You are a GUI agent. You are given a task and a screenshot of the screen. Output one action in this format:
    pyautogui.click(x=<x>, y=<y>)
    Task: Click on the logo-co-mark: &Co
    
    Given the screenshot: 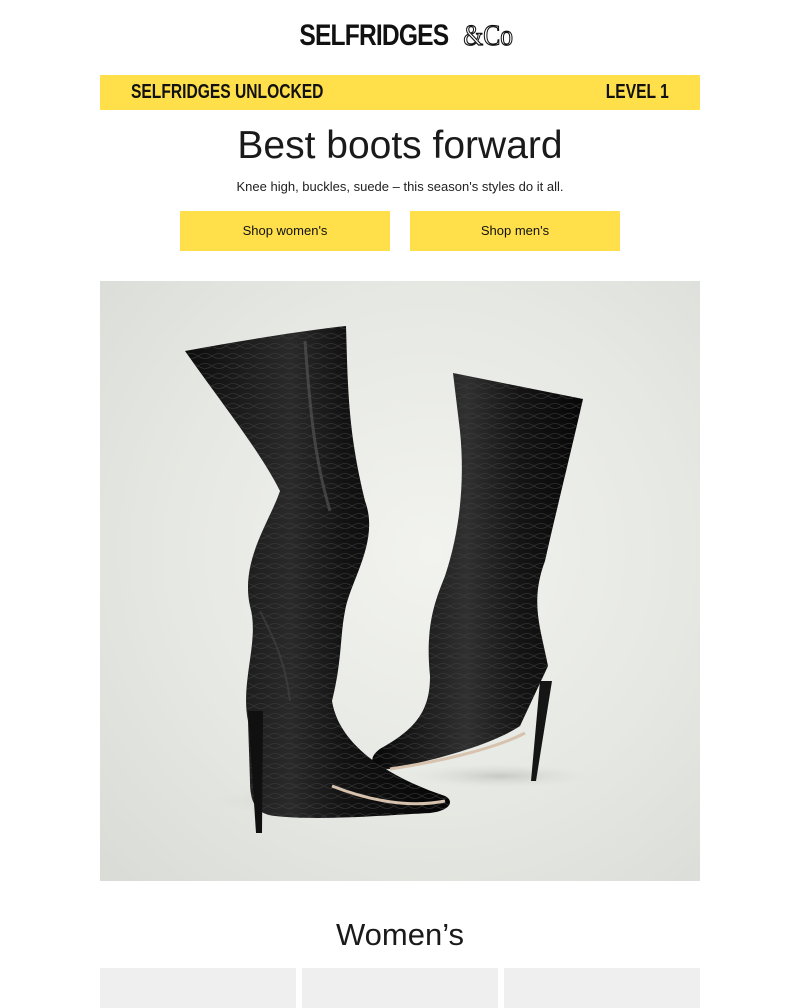 What is the action you would take?
    pyautogui.click(x=488, y=35)
    